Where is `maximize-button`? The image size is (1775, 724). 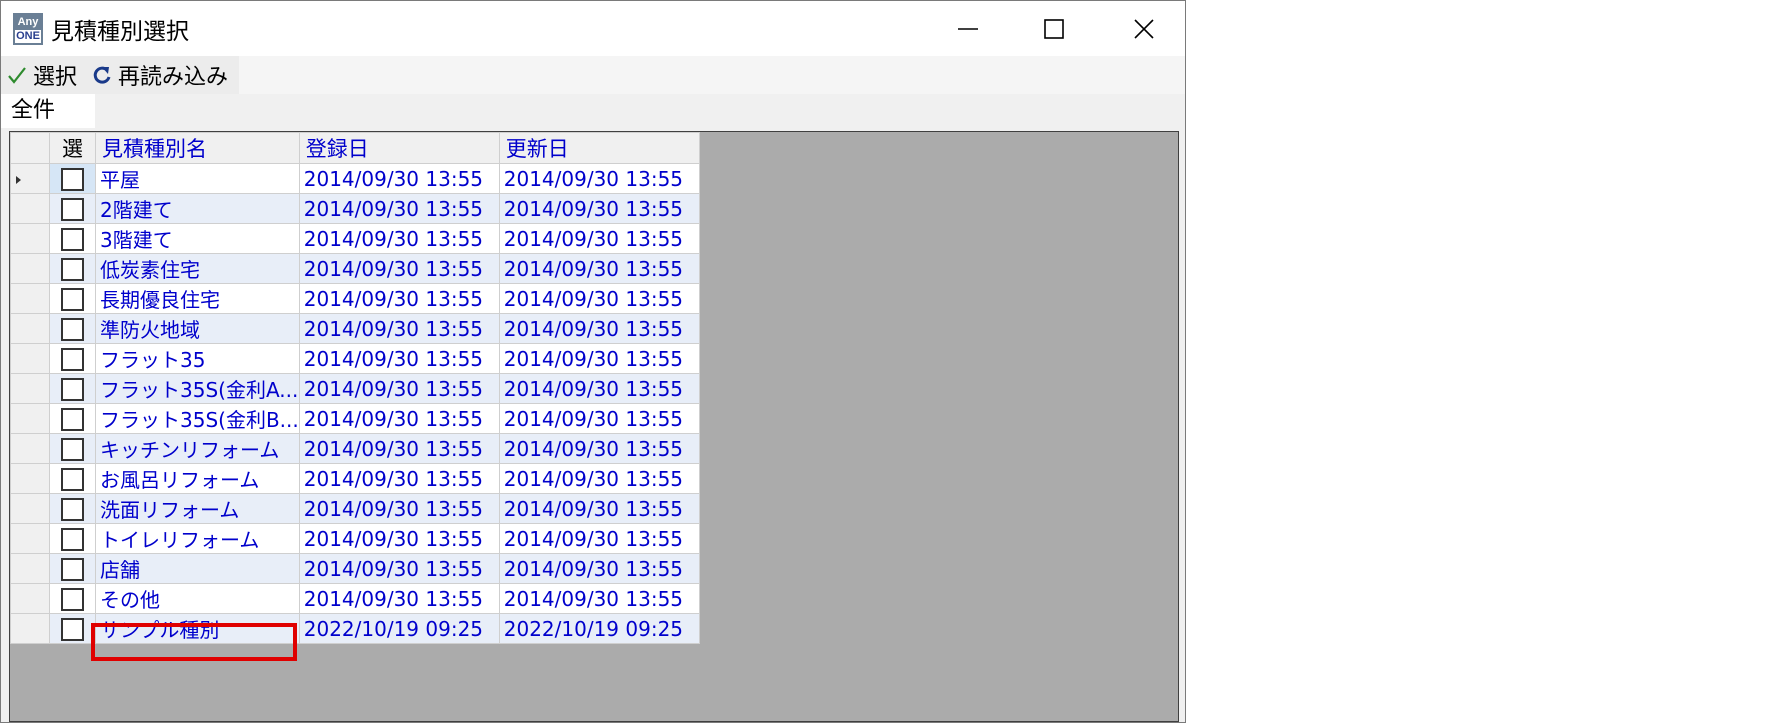
maximize-button is located at coordinates (1054, 28).